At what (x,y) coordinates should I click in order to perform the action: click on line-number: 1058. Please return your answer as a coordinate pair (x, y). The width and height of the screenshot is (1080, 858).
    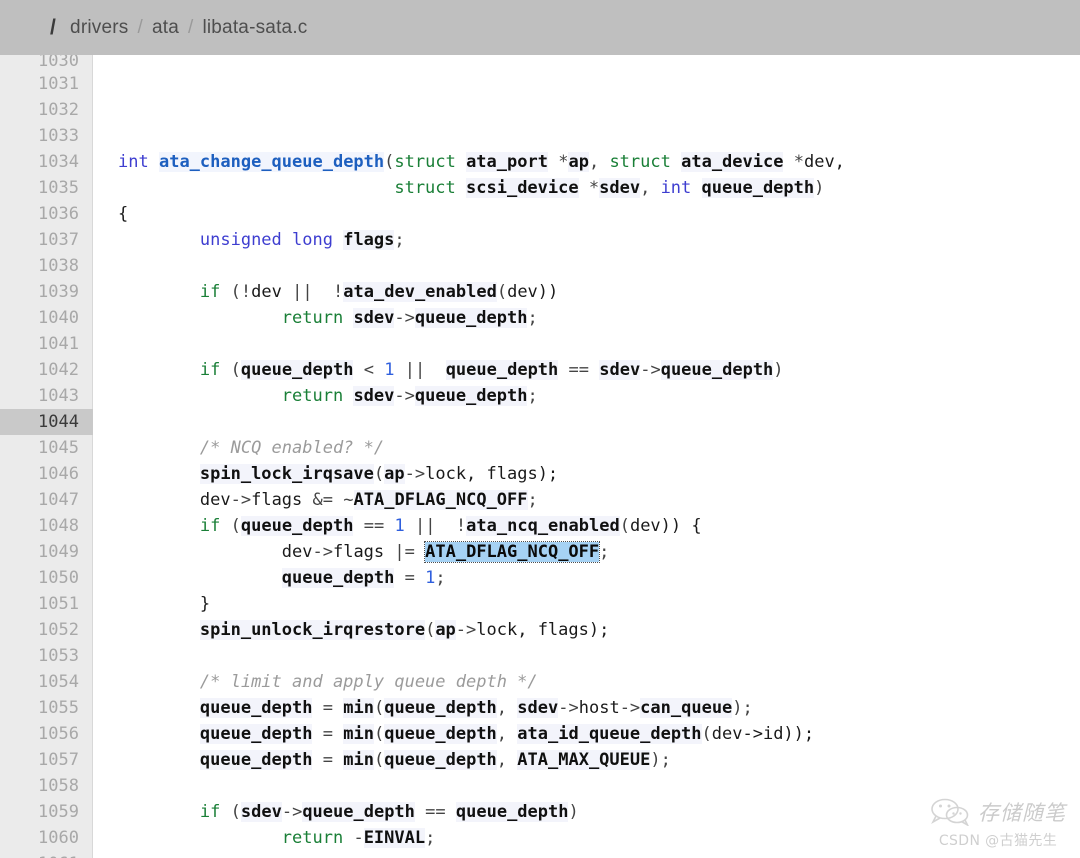
    Looking at the image, I should click on (46, 786).